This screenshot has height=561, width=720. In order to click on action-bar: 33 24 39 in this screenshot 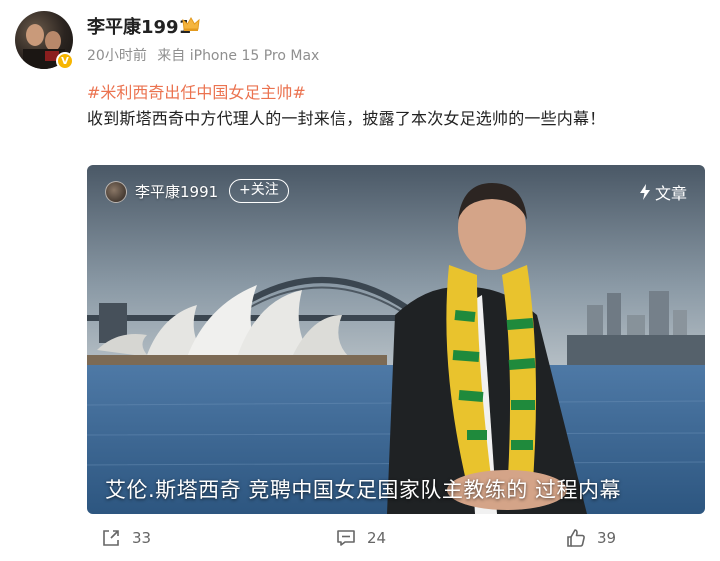, I will do `click(360, 541)`.